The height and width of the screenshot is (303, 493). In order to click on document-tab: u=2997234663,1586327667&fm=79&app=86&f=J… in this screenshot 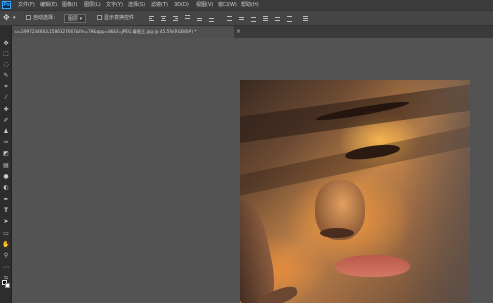, I will do `click(123, 32)`.